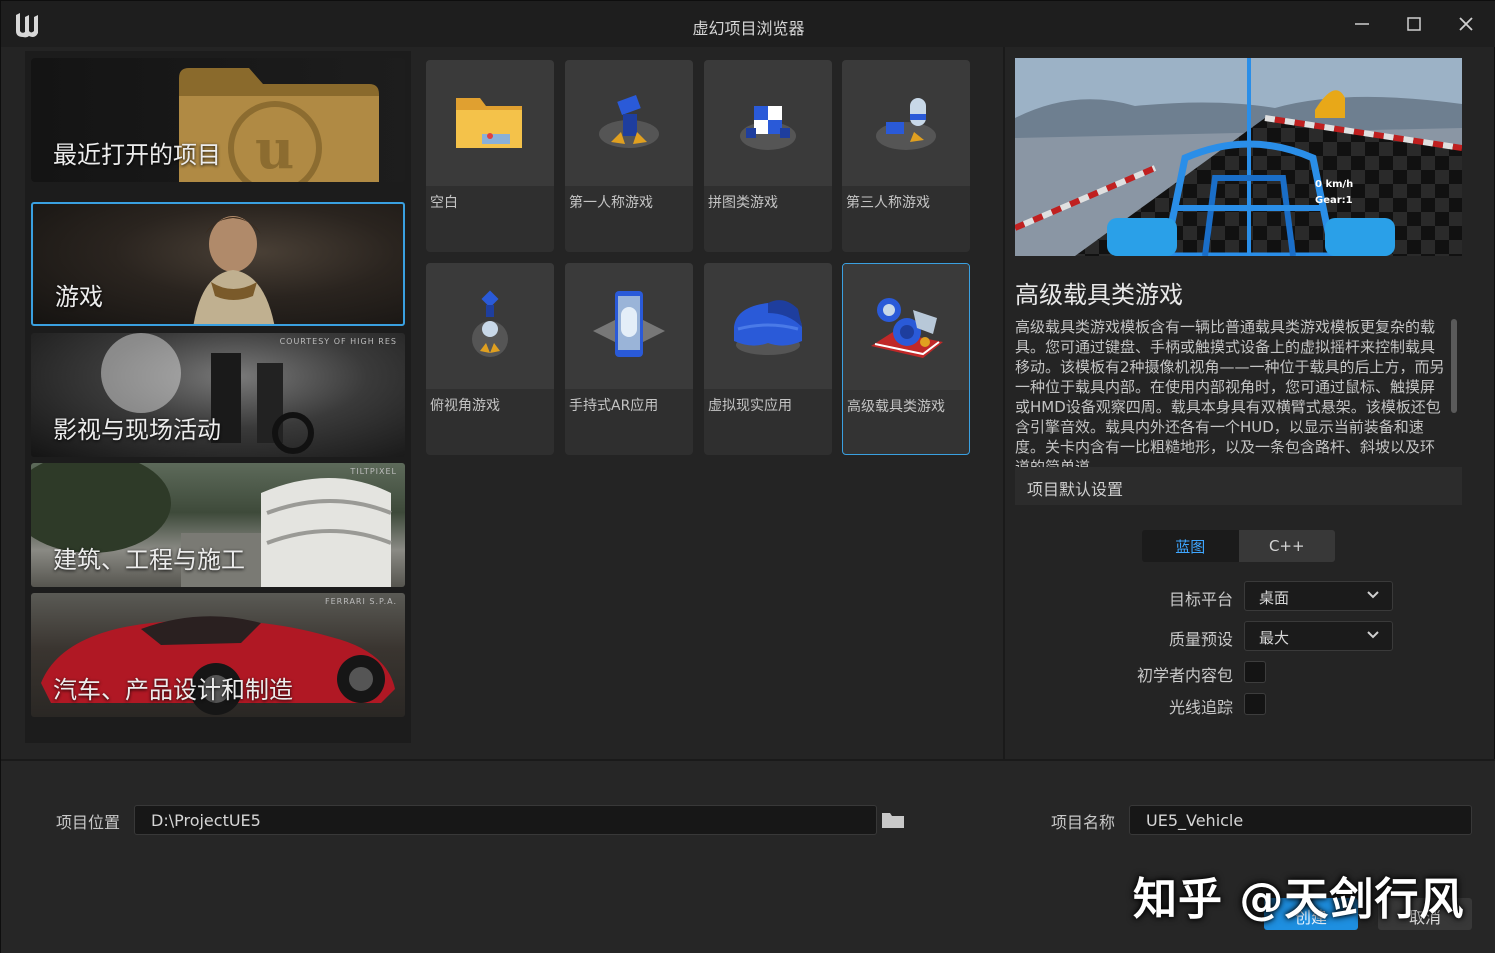 The image size is (1495, 953). Describe the element at coordinates (218, 655) in the screenshot. I see `category-automotive: FERRARI S.P.A. 汽车、产品设计和制造` at that location.